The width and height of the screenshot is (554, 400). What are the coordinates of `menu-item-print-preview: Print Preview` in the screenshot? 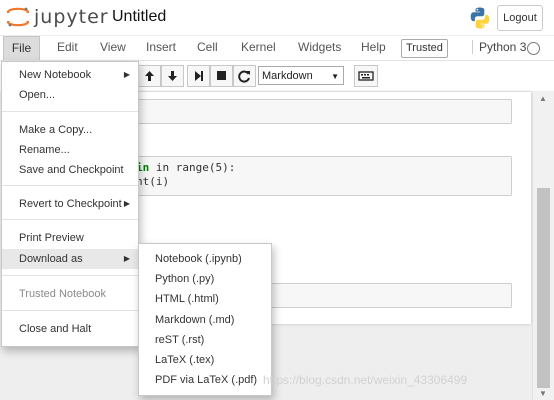 It's located at (70, 238).